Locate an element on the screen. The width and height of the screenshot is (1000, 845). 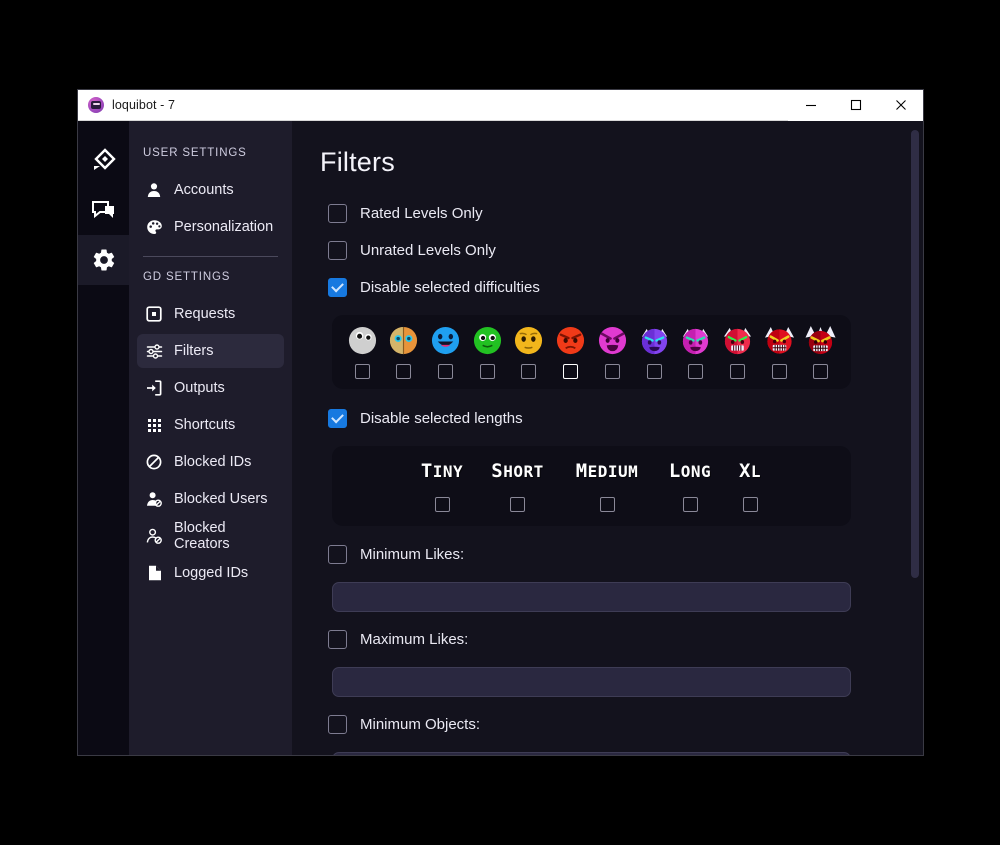
sidebar-item-blocked-ids: Blocked IDs is located at coordinates (210, 462).